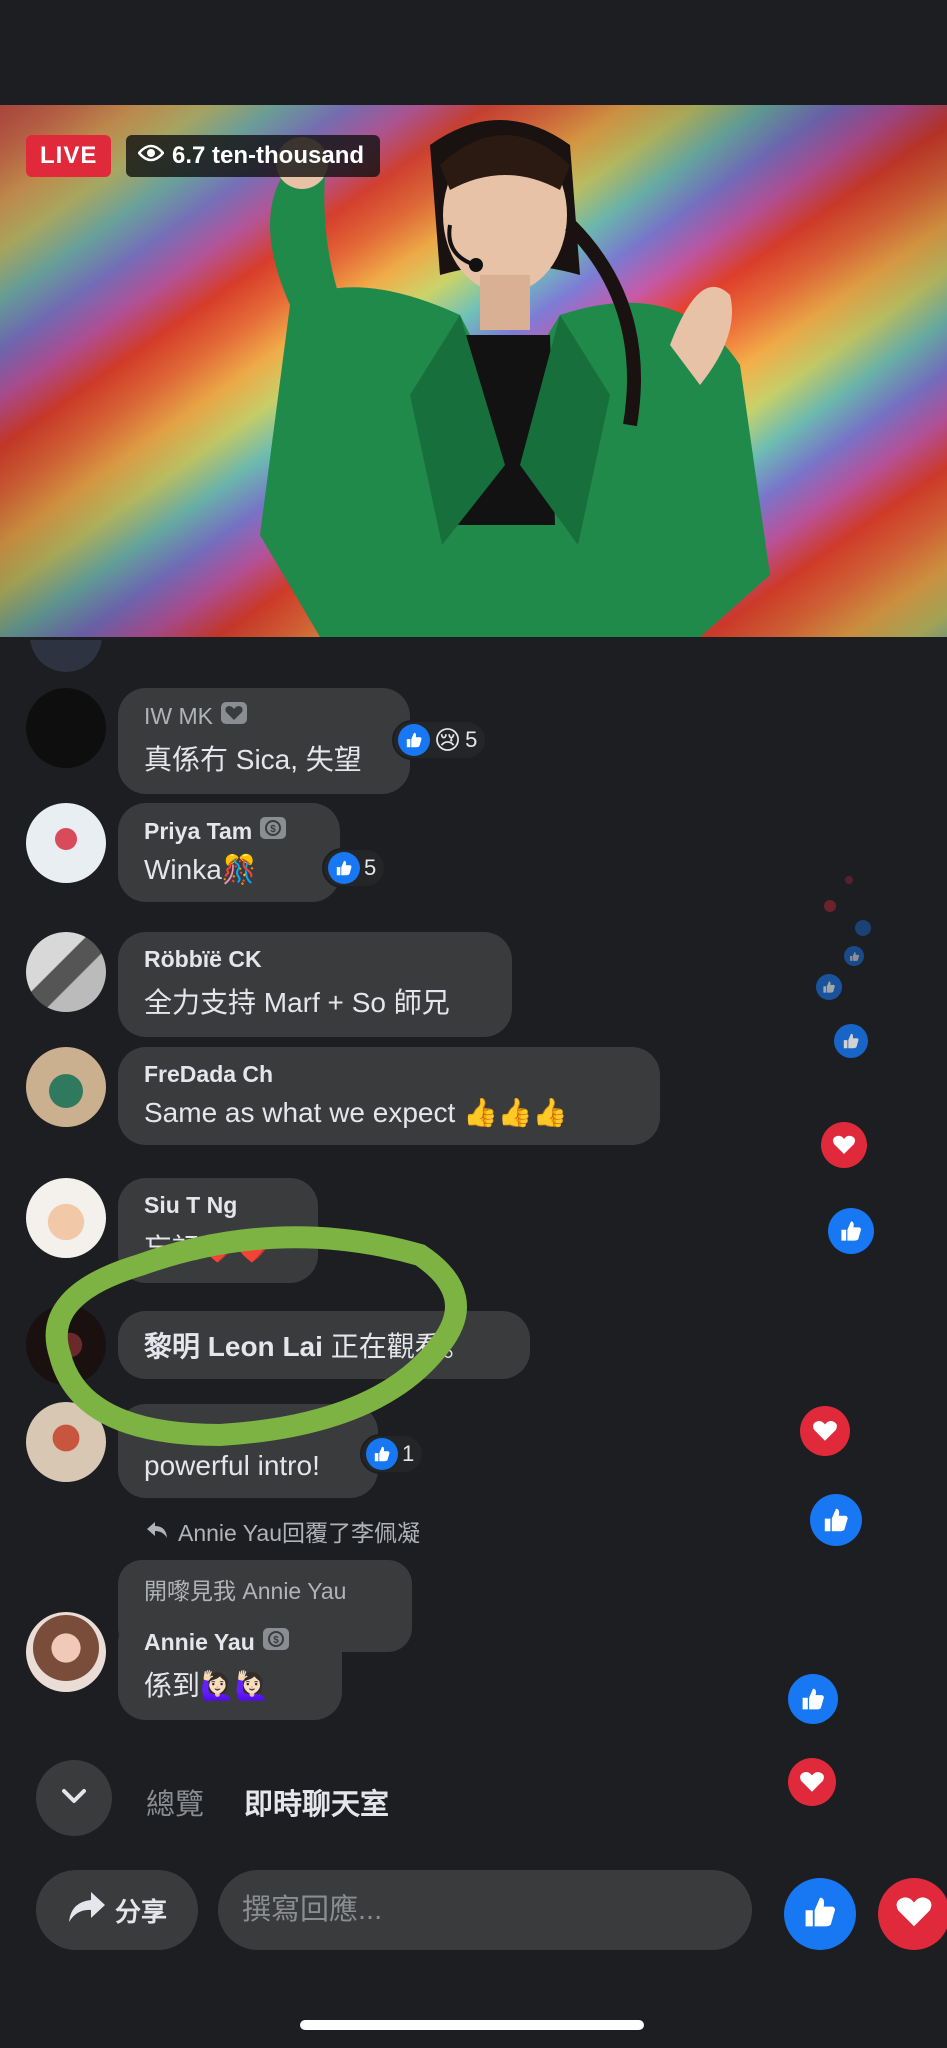 This screenshot has width=947, height=2048. What do you see at coordinates (264, 741) in the screenshot?
I see `comment-bubble: IW MK 真係冇 Sica, 失望` at bounding box center [264, 741].